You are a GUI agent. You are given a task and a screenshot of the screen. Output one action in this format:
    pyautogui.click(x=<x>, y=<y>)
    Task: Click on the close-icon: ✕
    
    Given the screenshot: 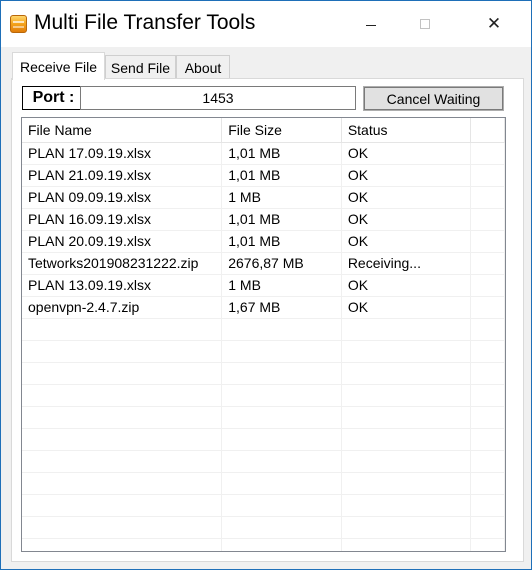 What is the action you would take?
    pyautogui.click(x=494, y=24)
    